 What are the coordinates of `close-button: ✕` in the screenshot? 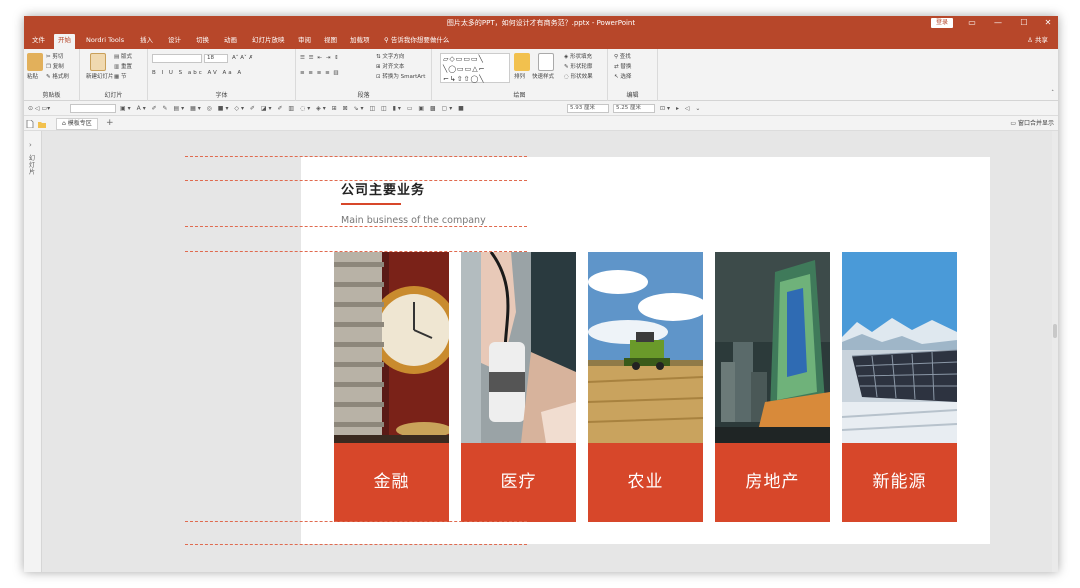 It's located at (1047, 23).